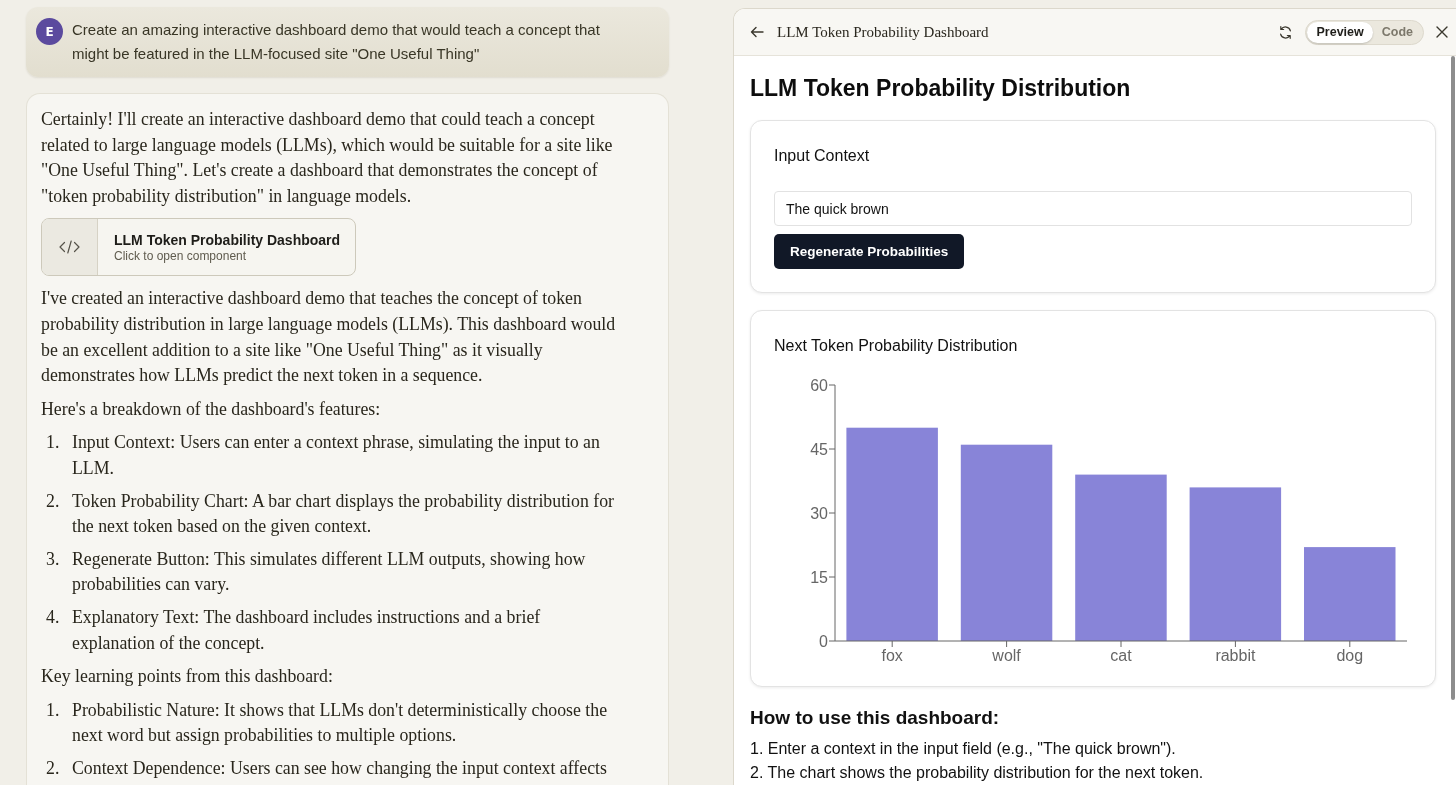 Image resolution: width=1456 pixels, height=785 pixels. I want to click on code-icon, so click(69, 247).